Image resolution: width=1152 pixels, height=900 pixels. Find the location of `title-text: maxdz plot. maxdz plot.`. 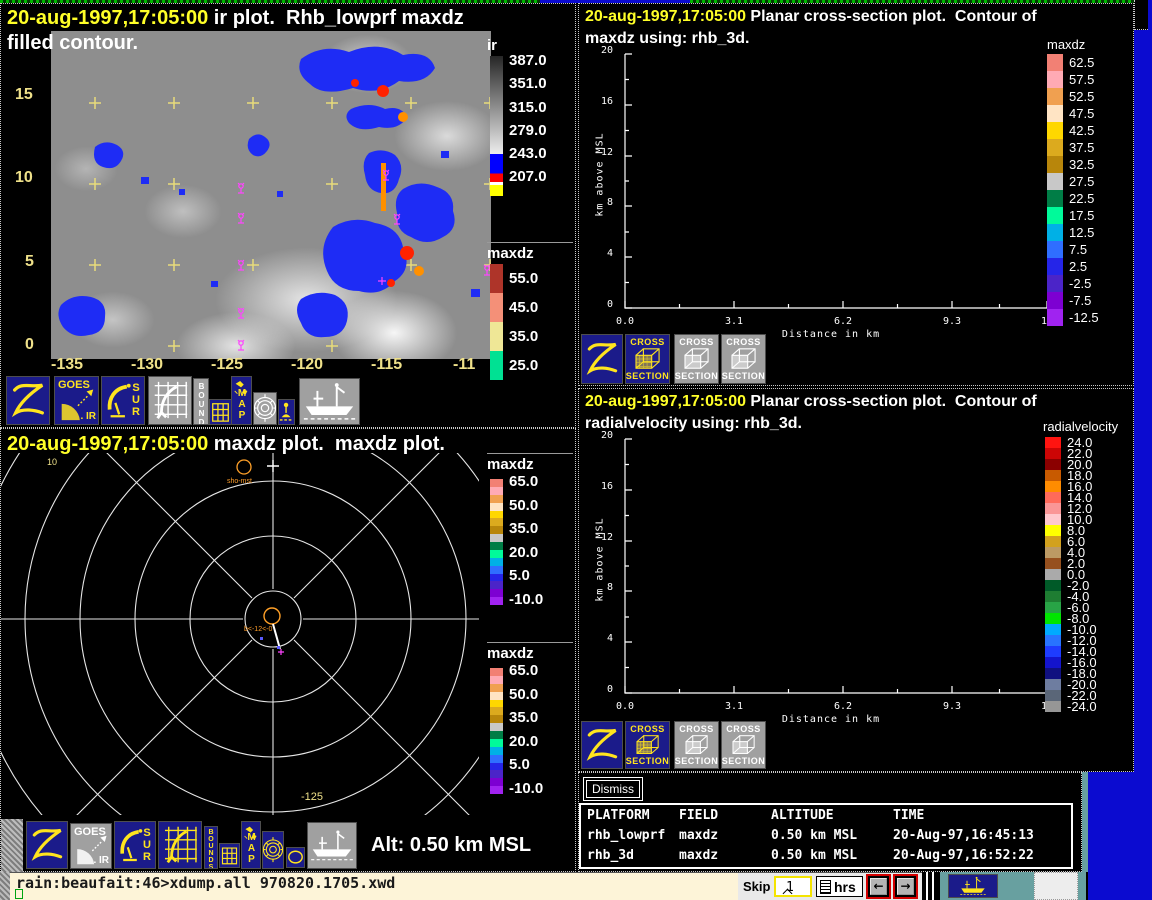

title-text: maxdz plot. maxdz plot. is located at coordinates (326, 444).